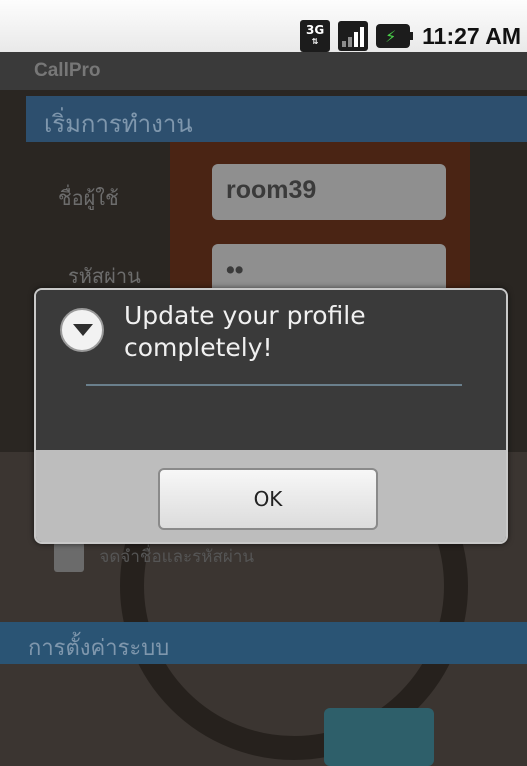  I want to click on dialog-header: Update your profile completely!, so click(271, 338).